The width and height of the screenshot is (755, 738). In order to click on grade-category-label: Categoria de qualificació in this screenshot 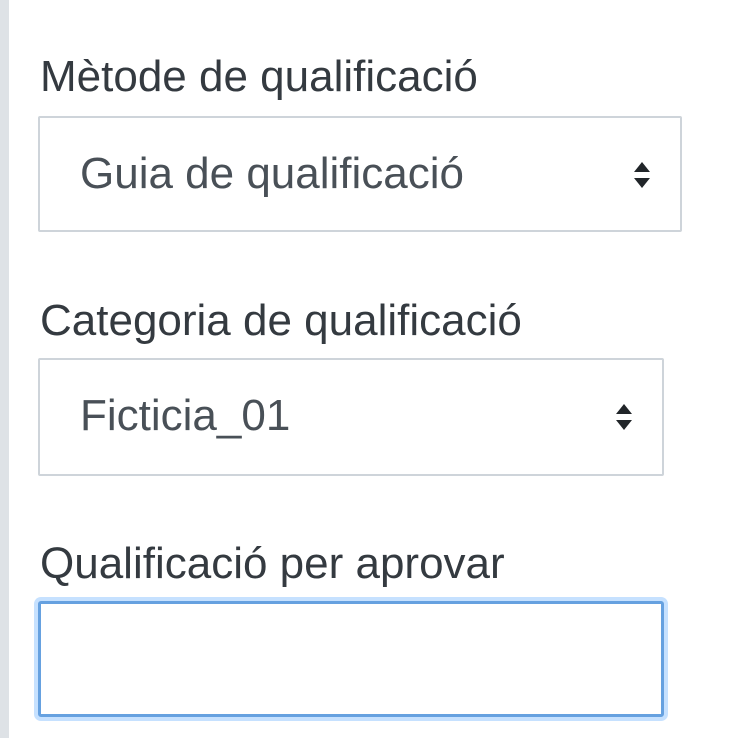, I will do `click(281, 320)`.